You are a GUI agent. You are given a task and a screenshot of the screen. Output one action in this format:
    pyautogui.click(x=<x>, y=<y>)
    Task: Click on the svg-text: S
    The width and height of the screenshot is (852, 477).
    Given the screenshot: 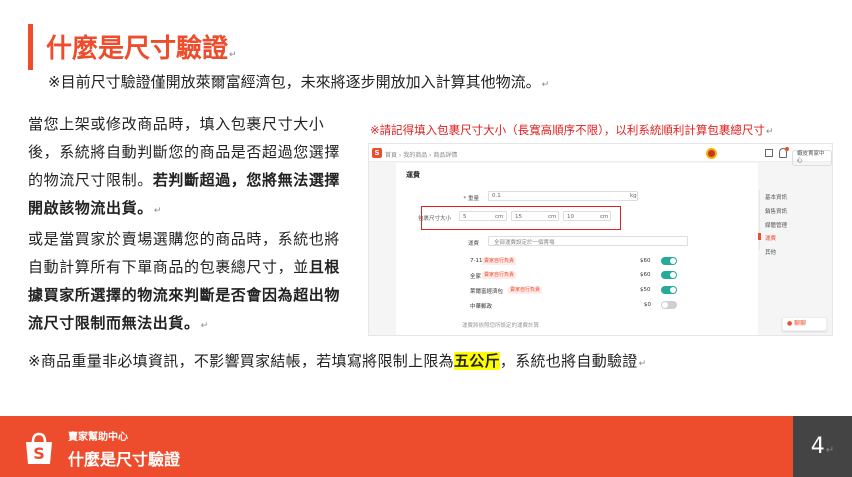 What is the action you would take?
    pyautogui.click(x=39, y=453)
    